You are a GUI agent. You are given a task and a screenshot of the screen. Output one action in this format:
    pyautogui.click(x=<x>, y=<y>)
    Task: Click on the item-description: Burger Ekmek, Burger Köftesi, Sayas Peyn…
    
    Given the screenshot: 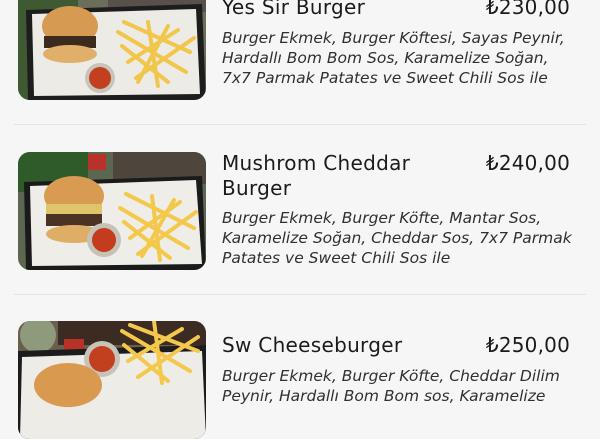 What is the action you would take?
    pyautogui.click(x=393, y=58)
    